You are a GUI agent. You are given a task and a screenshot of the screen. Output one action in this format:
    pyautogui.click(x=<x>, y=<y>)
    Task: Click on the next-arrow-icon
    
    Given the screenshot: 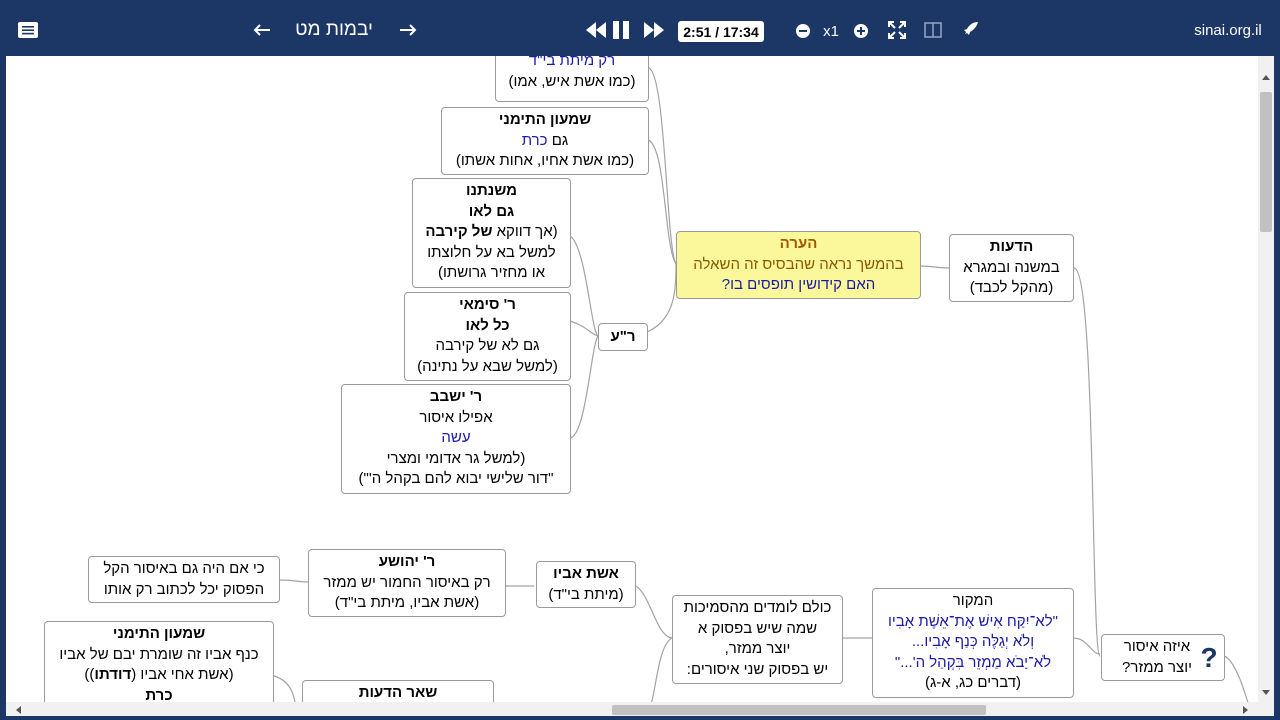 What is the action you would take?
    pyautogui.click(x=408, y=30)
    